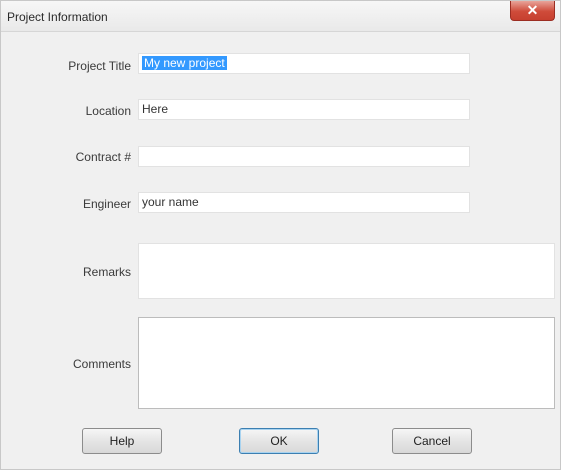 Image resolution: width=561 pixels, height=470 pixels. What do you see at coordinates (170, 202) in the screenshot?
I see `engineer-value: your name` at bounding box center [170, 202].